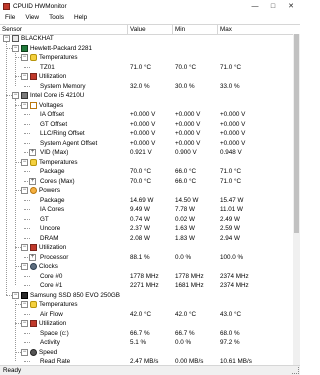 The width and height of the screenshot is (320, 375). What do you see at coordinates (195, 29) in the screenshot?
I see `column-min: Min` at bounding box center [195, 29].